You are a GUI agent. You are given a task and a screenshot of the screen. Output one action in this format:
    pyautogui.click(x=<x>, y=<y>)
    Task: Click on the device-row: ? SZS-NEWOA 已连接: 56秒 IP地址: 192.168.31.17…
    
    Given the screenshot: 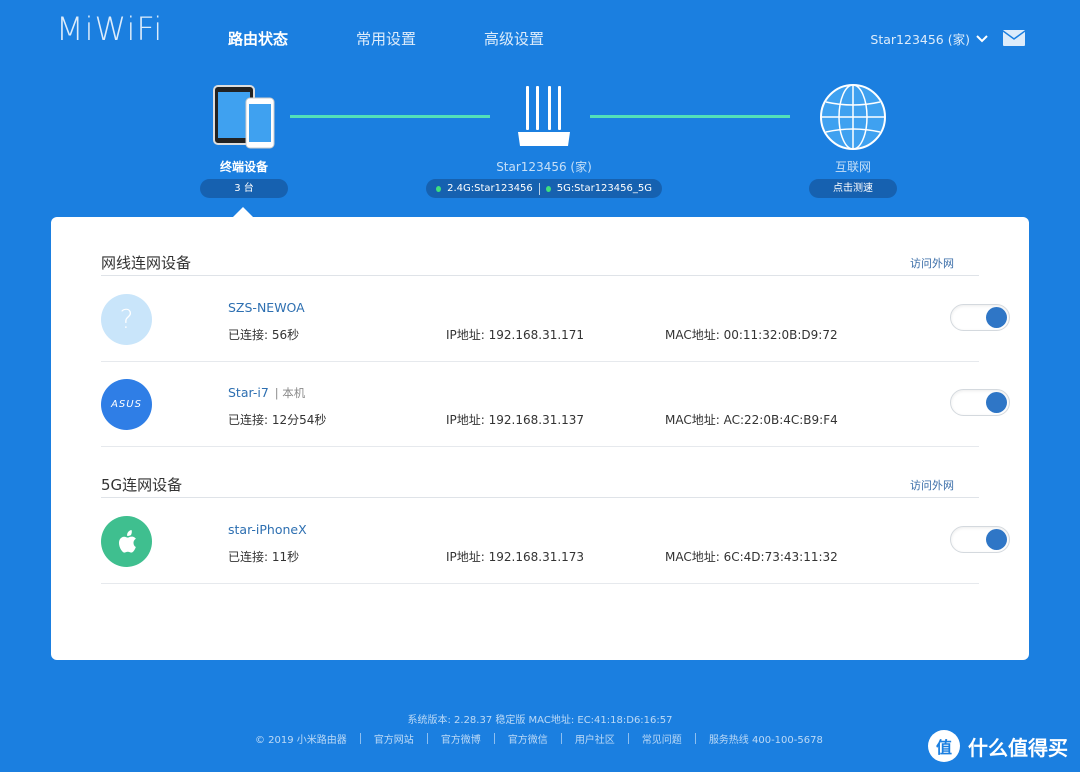 What is the action you would take?
    pyautogui.click(x=555, y=319)
    